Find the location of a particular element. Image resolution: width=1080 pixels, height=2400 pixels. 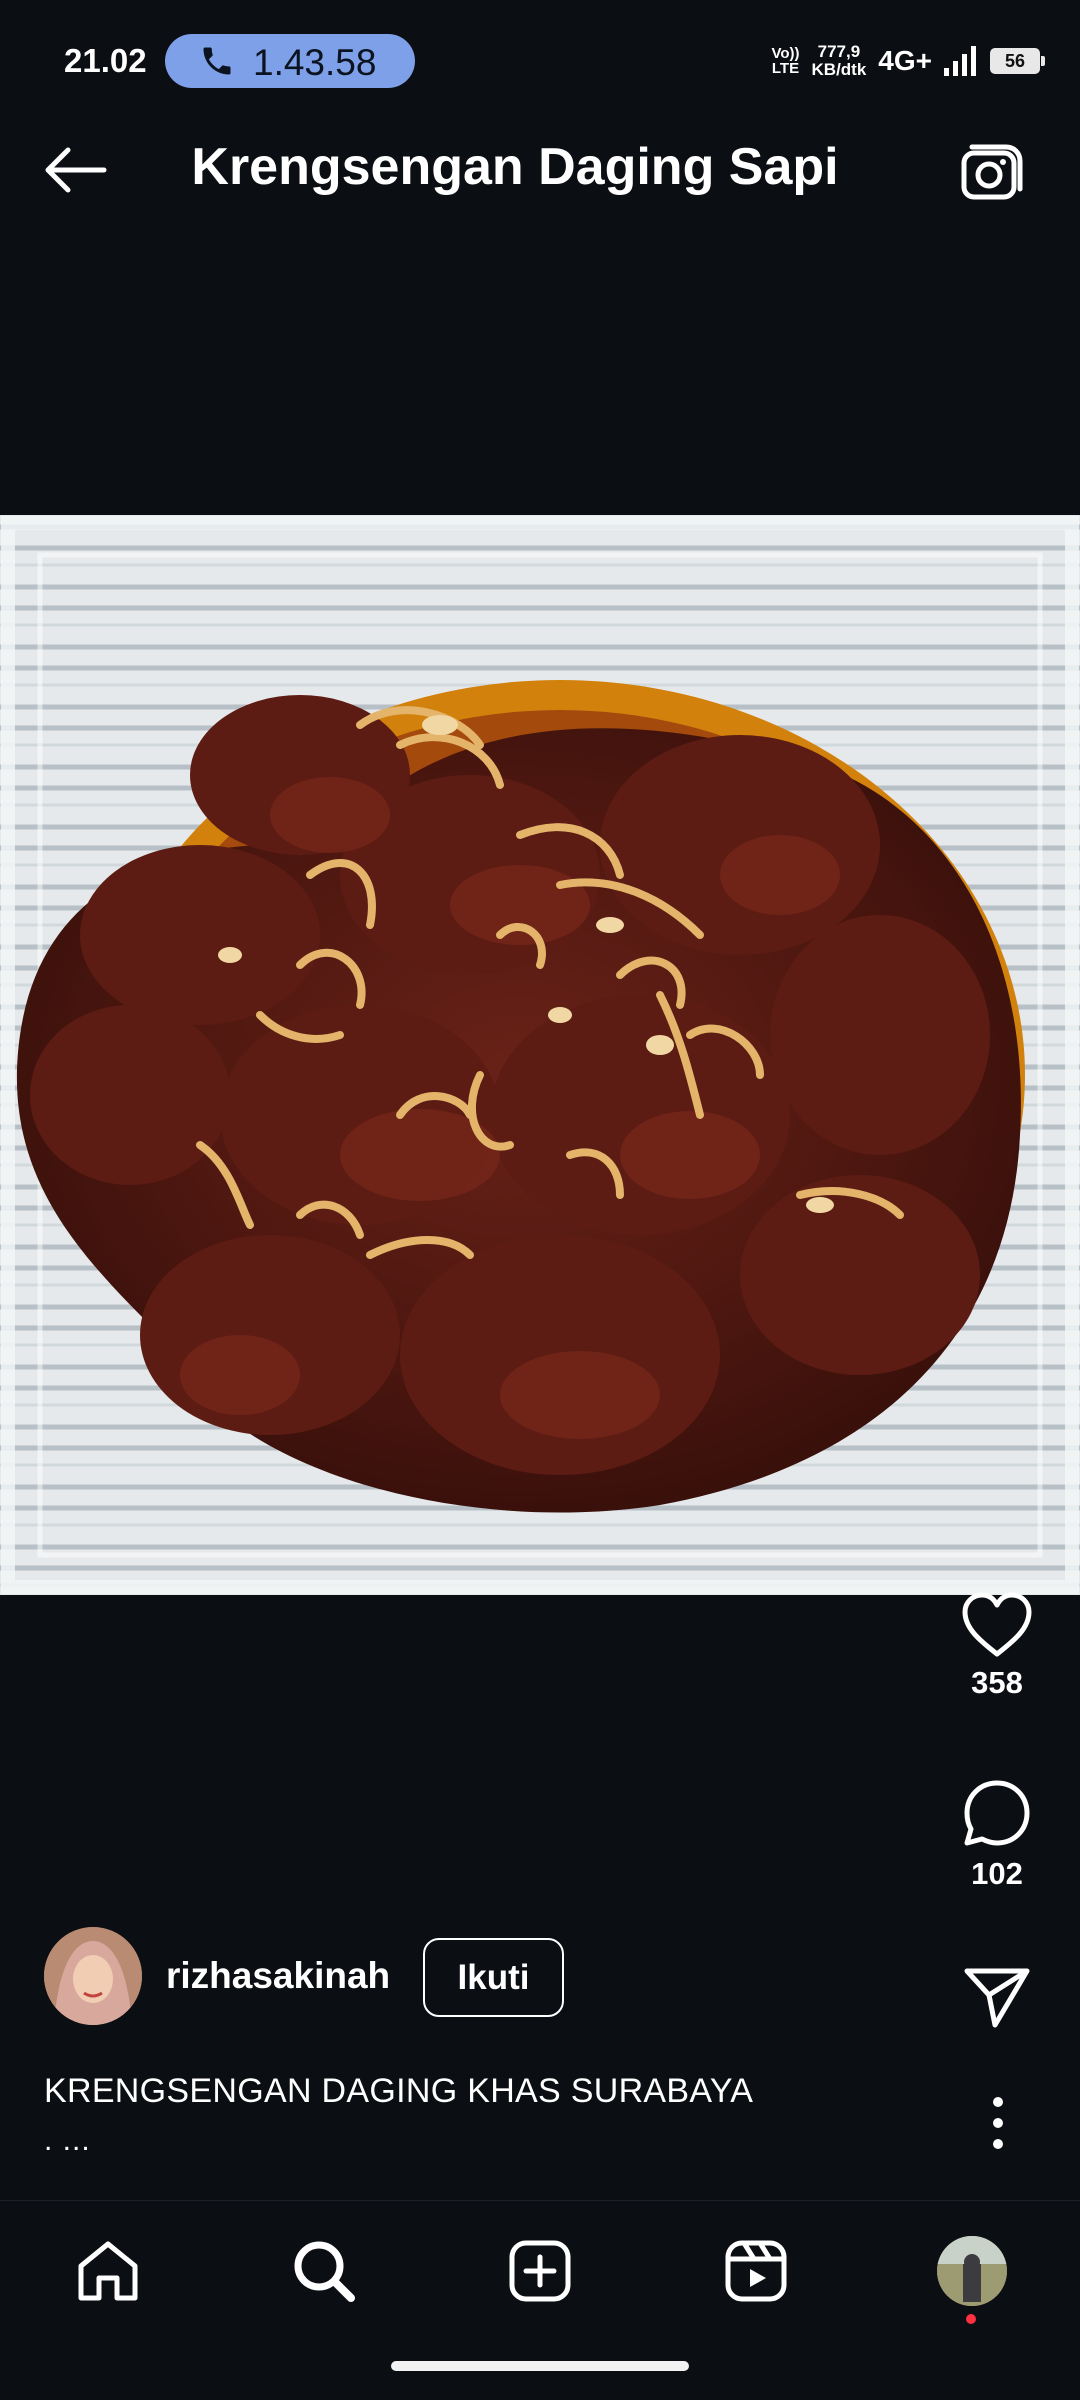

ongoing-call-pill: 1.43.58 is located at coordinates (290, 61).